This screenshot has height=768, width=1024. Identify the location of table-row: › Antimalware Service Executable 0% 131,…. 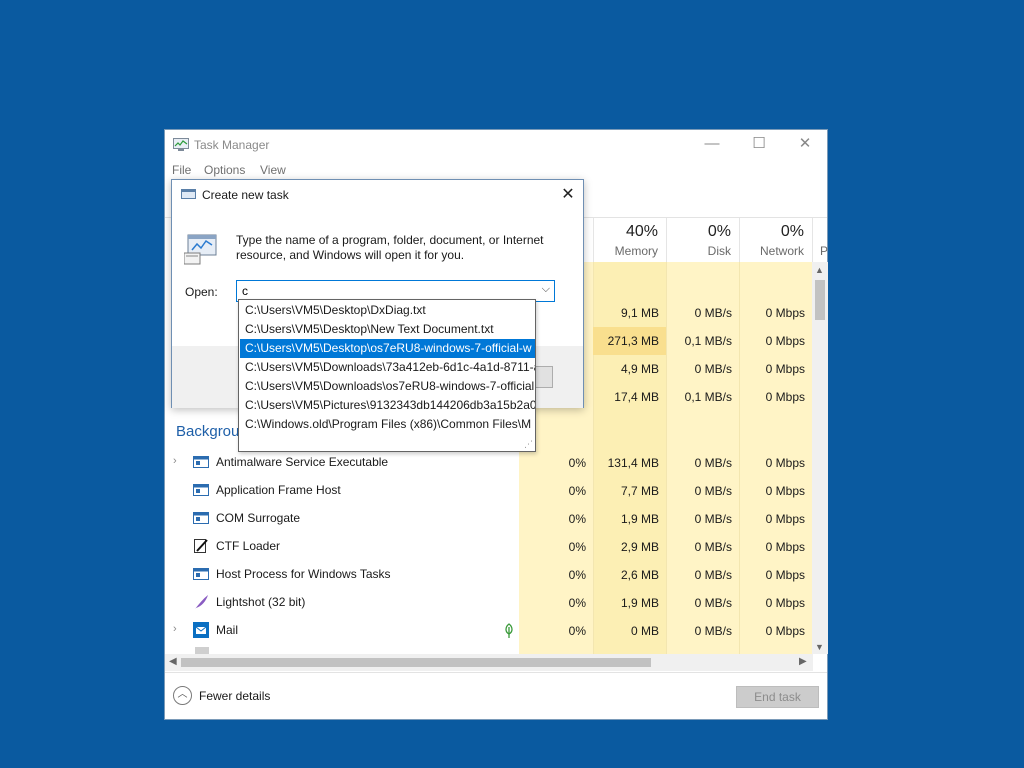
(489, 463).